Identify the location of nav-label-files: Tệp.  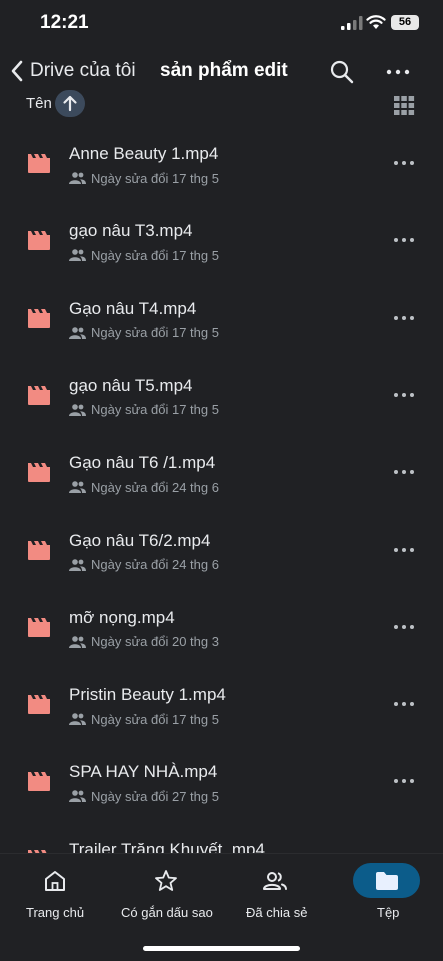
(388, 912).